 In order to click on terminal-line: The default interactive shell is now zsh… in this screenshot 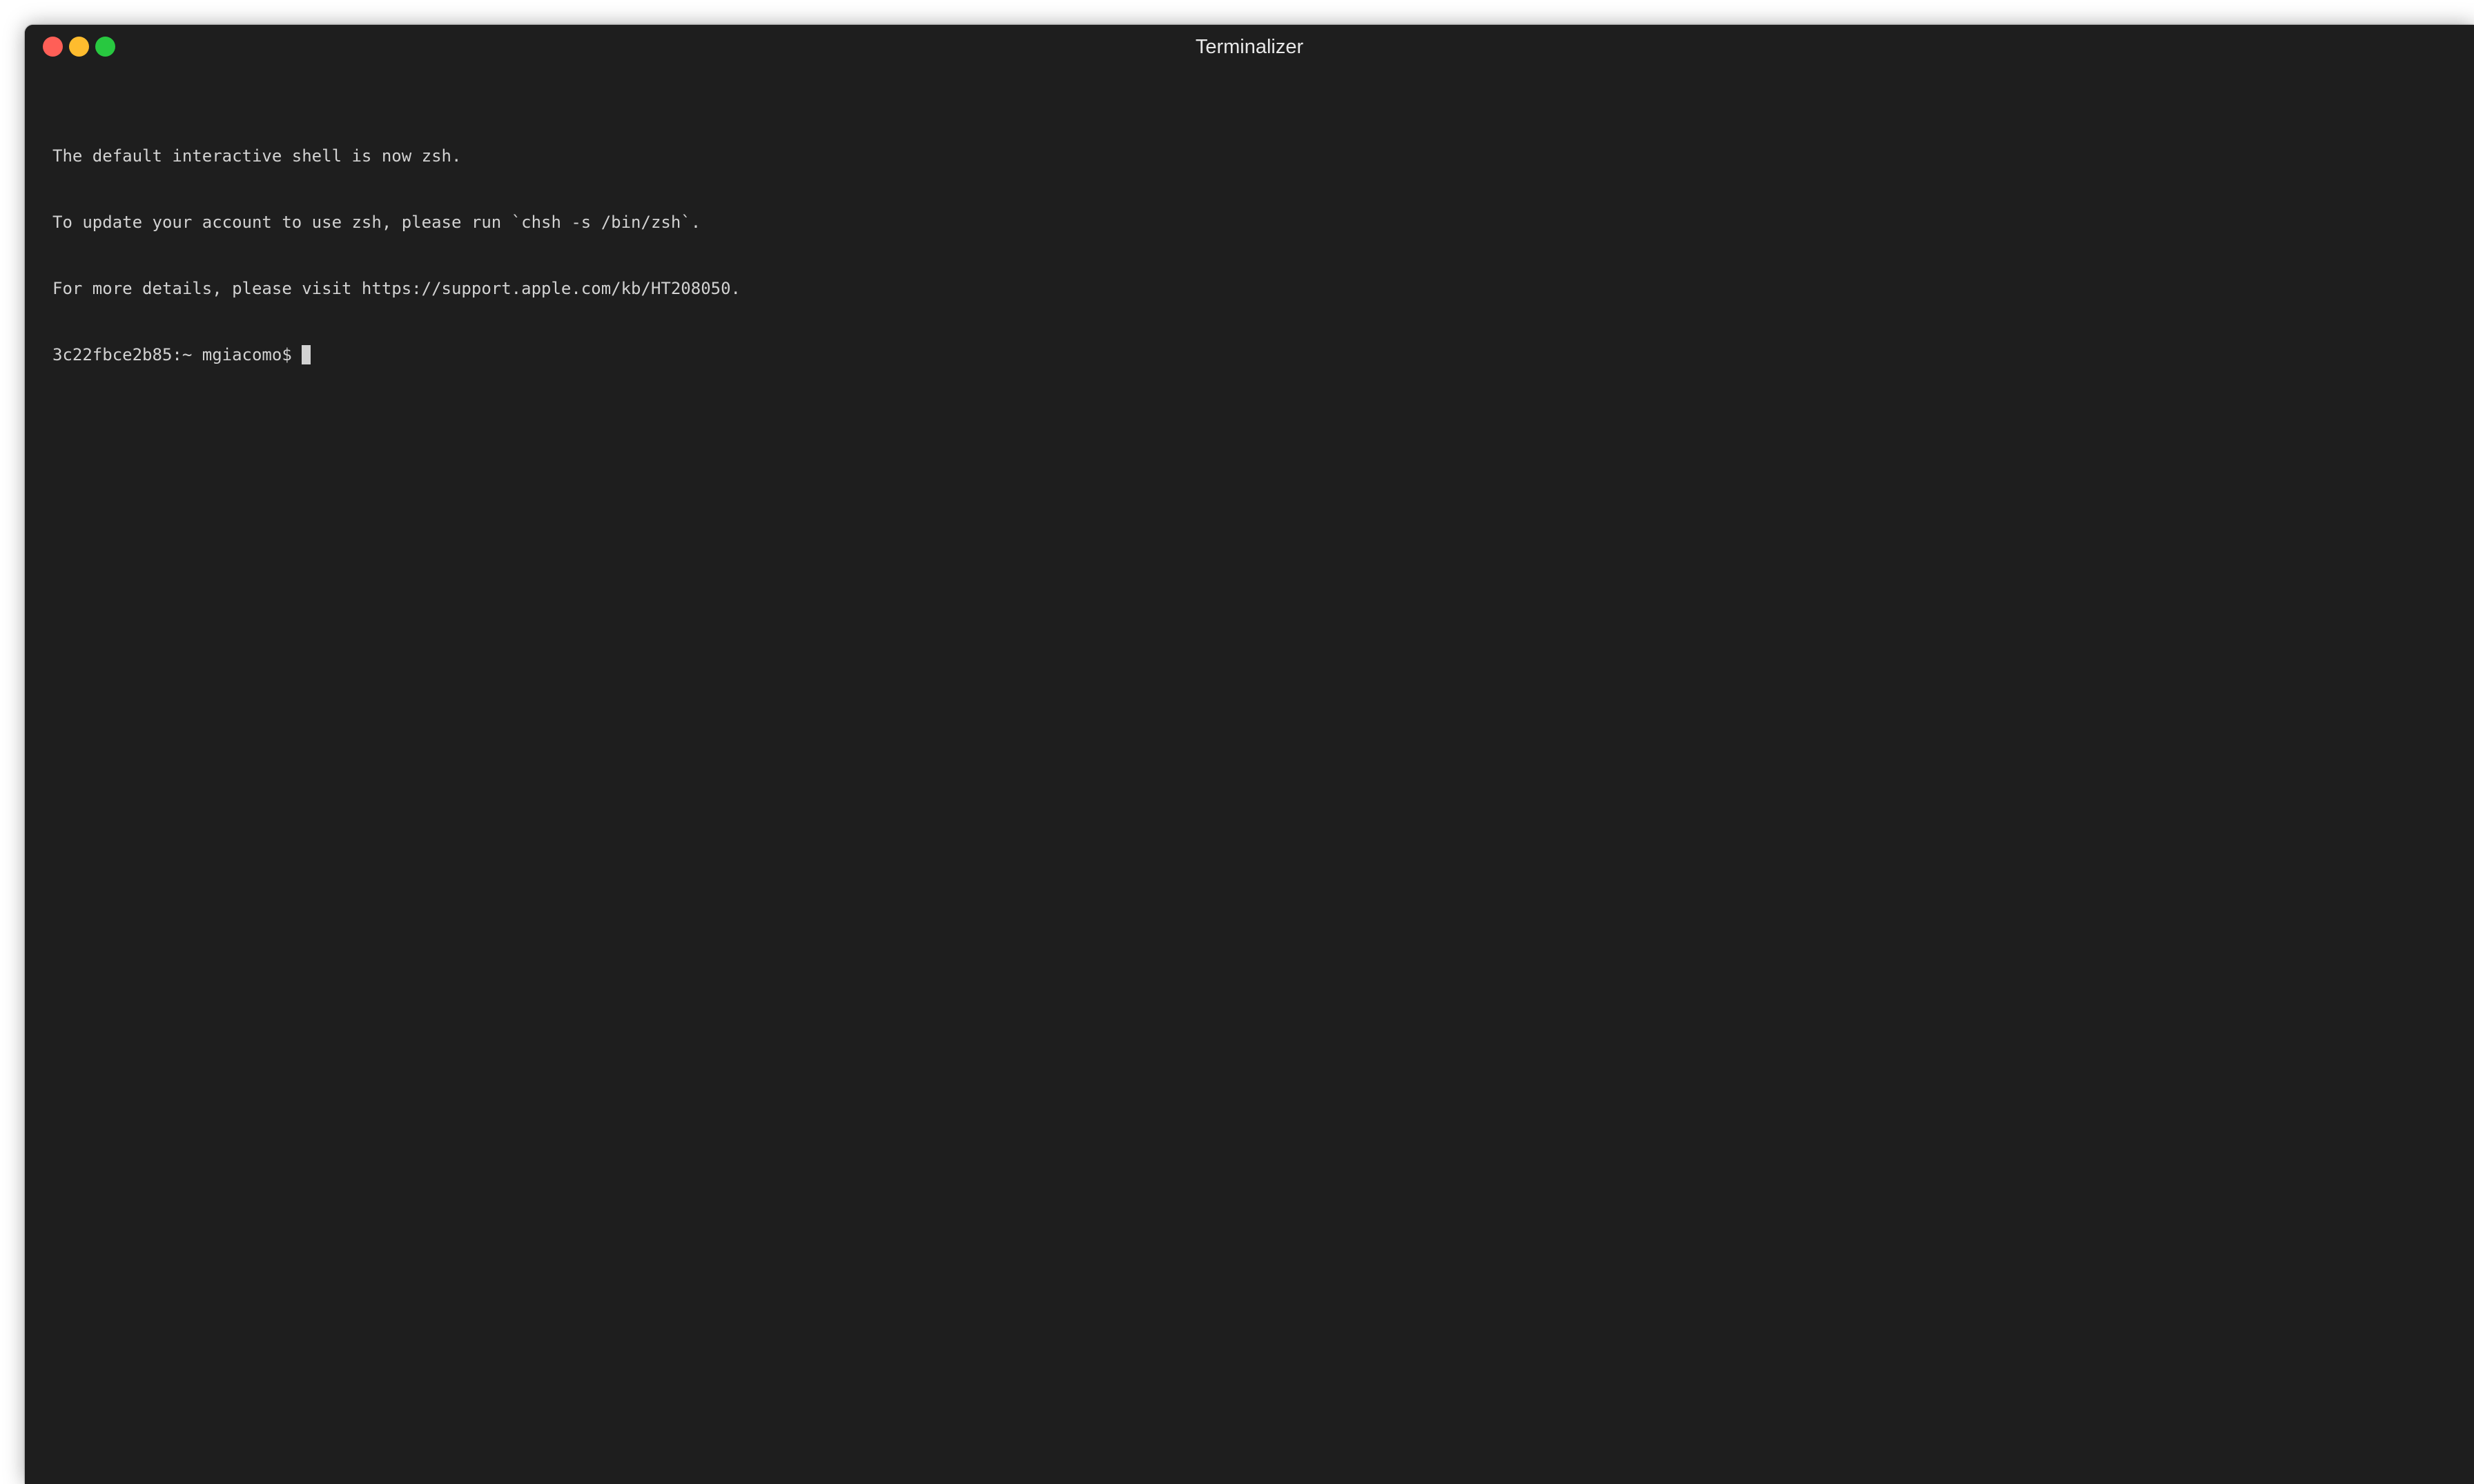, I will do `click(257, 156)`.